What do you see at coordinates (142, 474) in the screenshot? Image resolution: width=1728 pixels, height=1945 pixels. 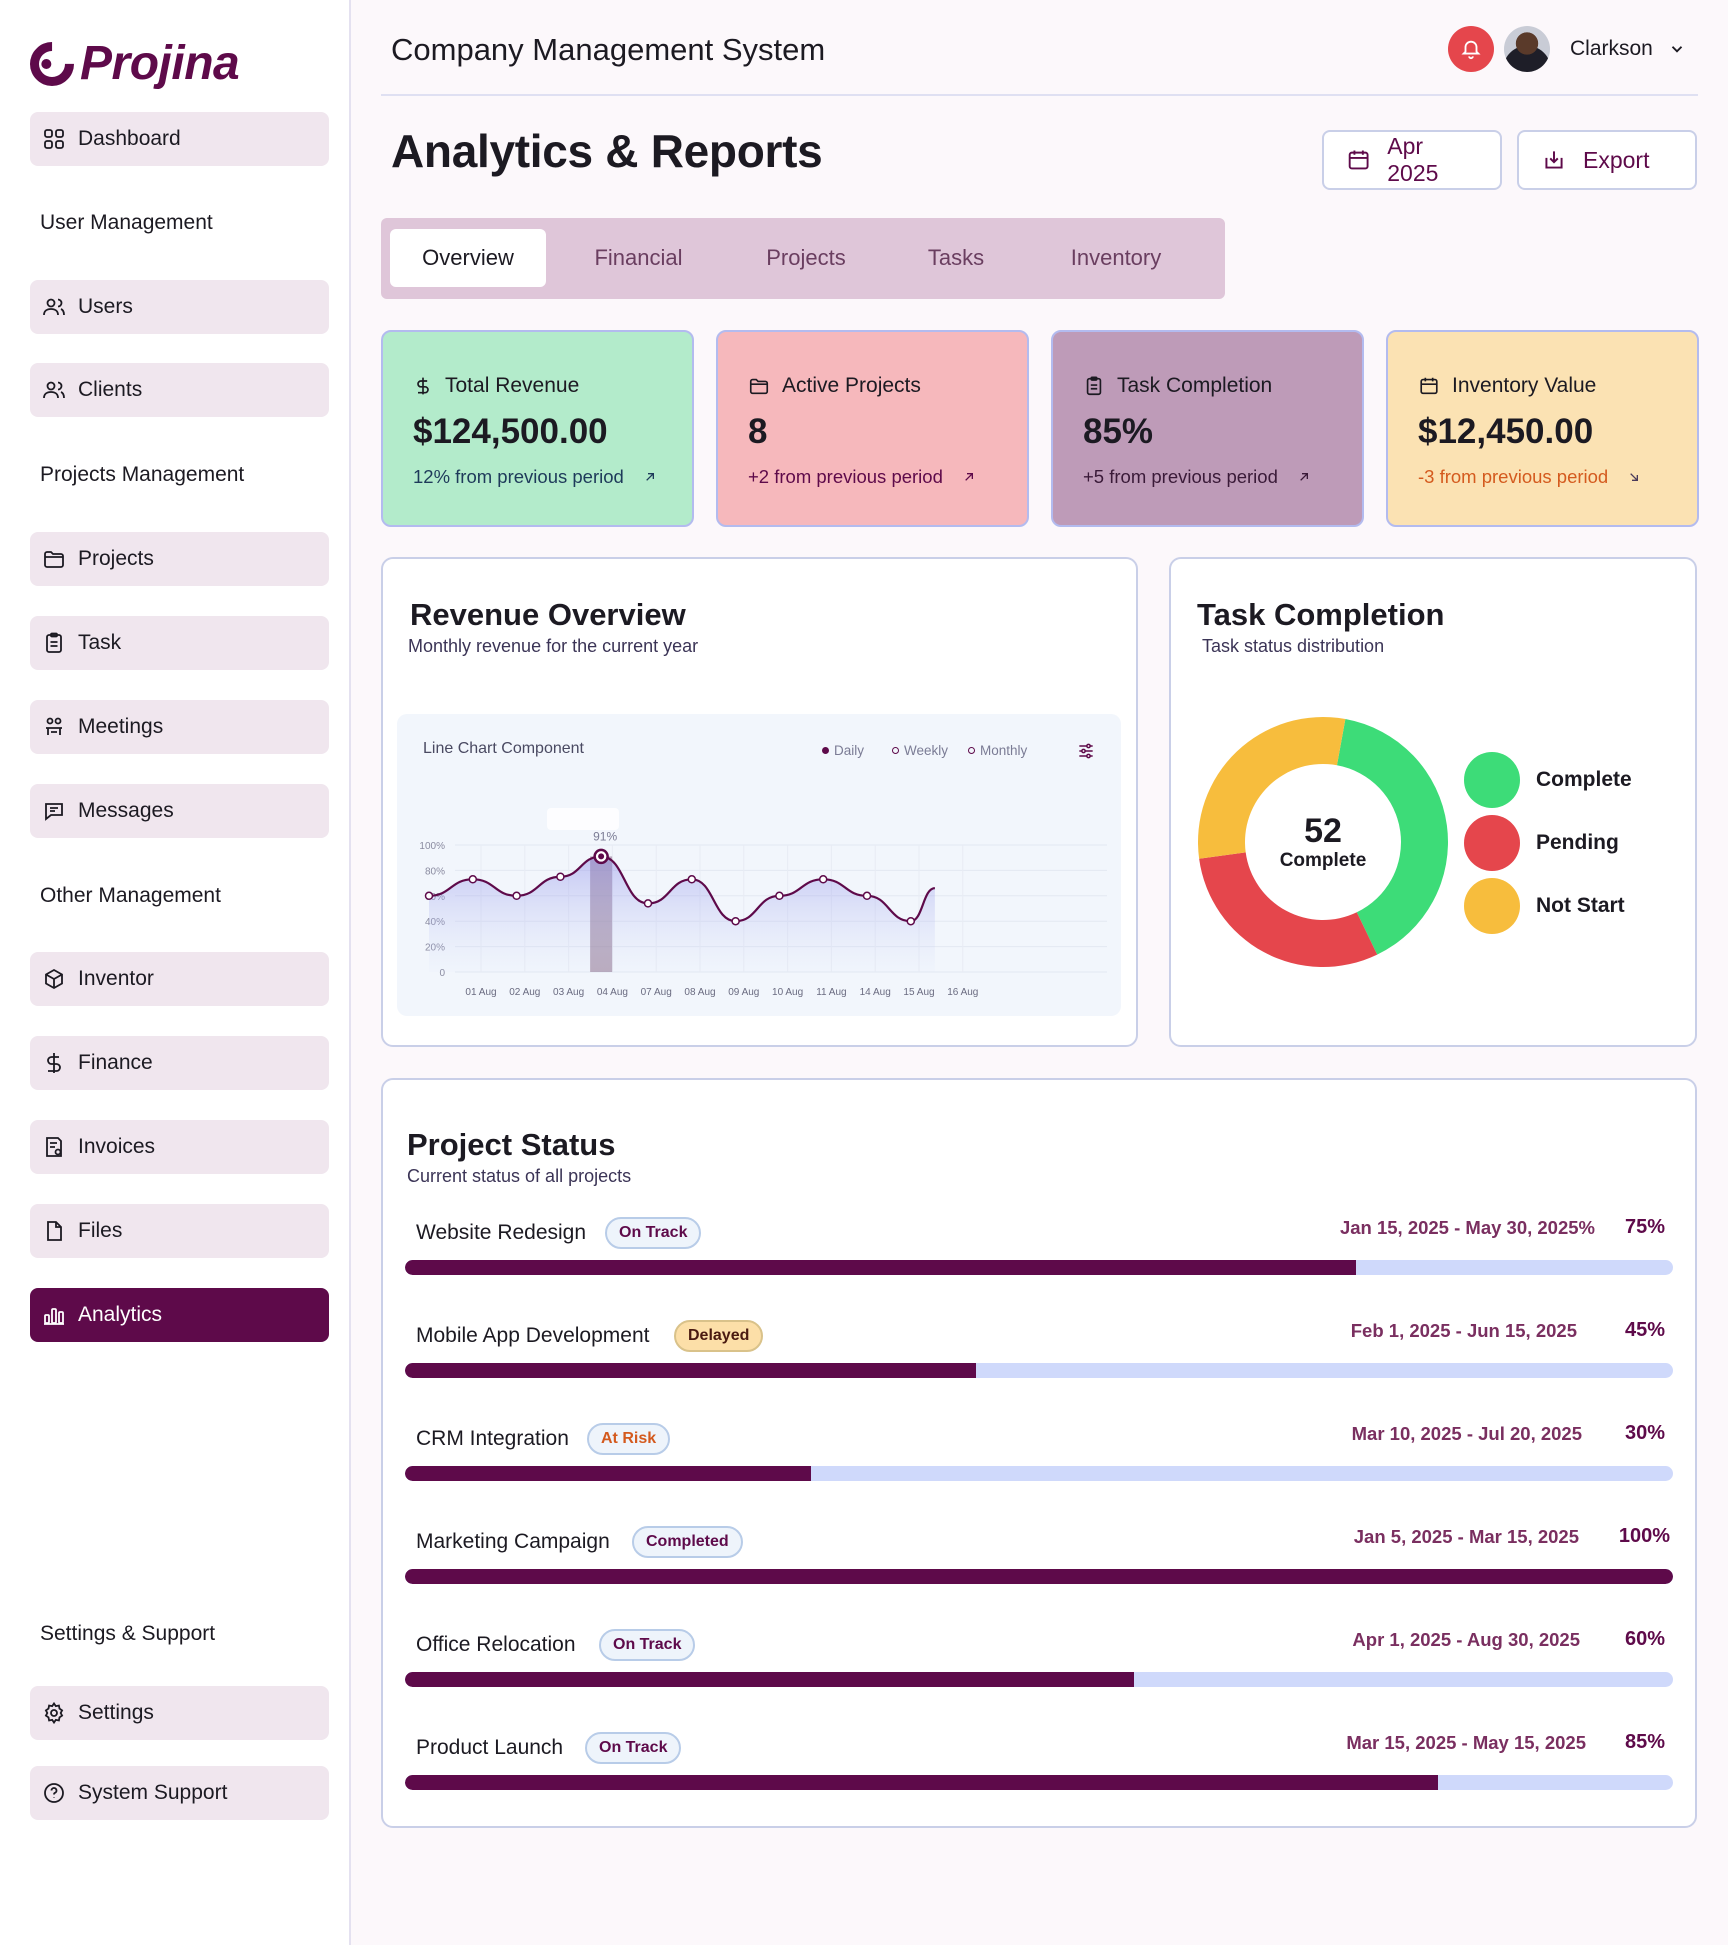 I see `section-projects-management: Projects Management` at bounding box center [142, 474].